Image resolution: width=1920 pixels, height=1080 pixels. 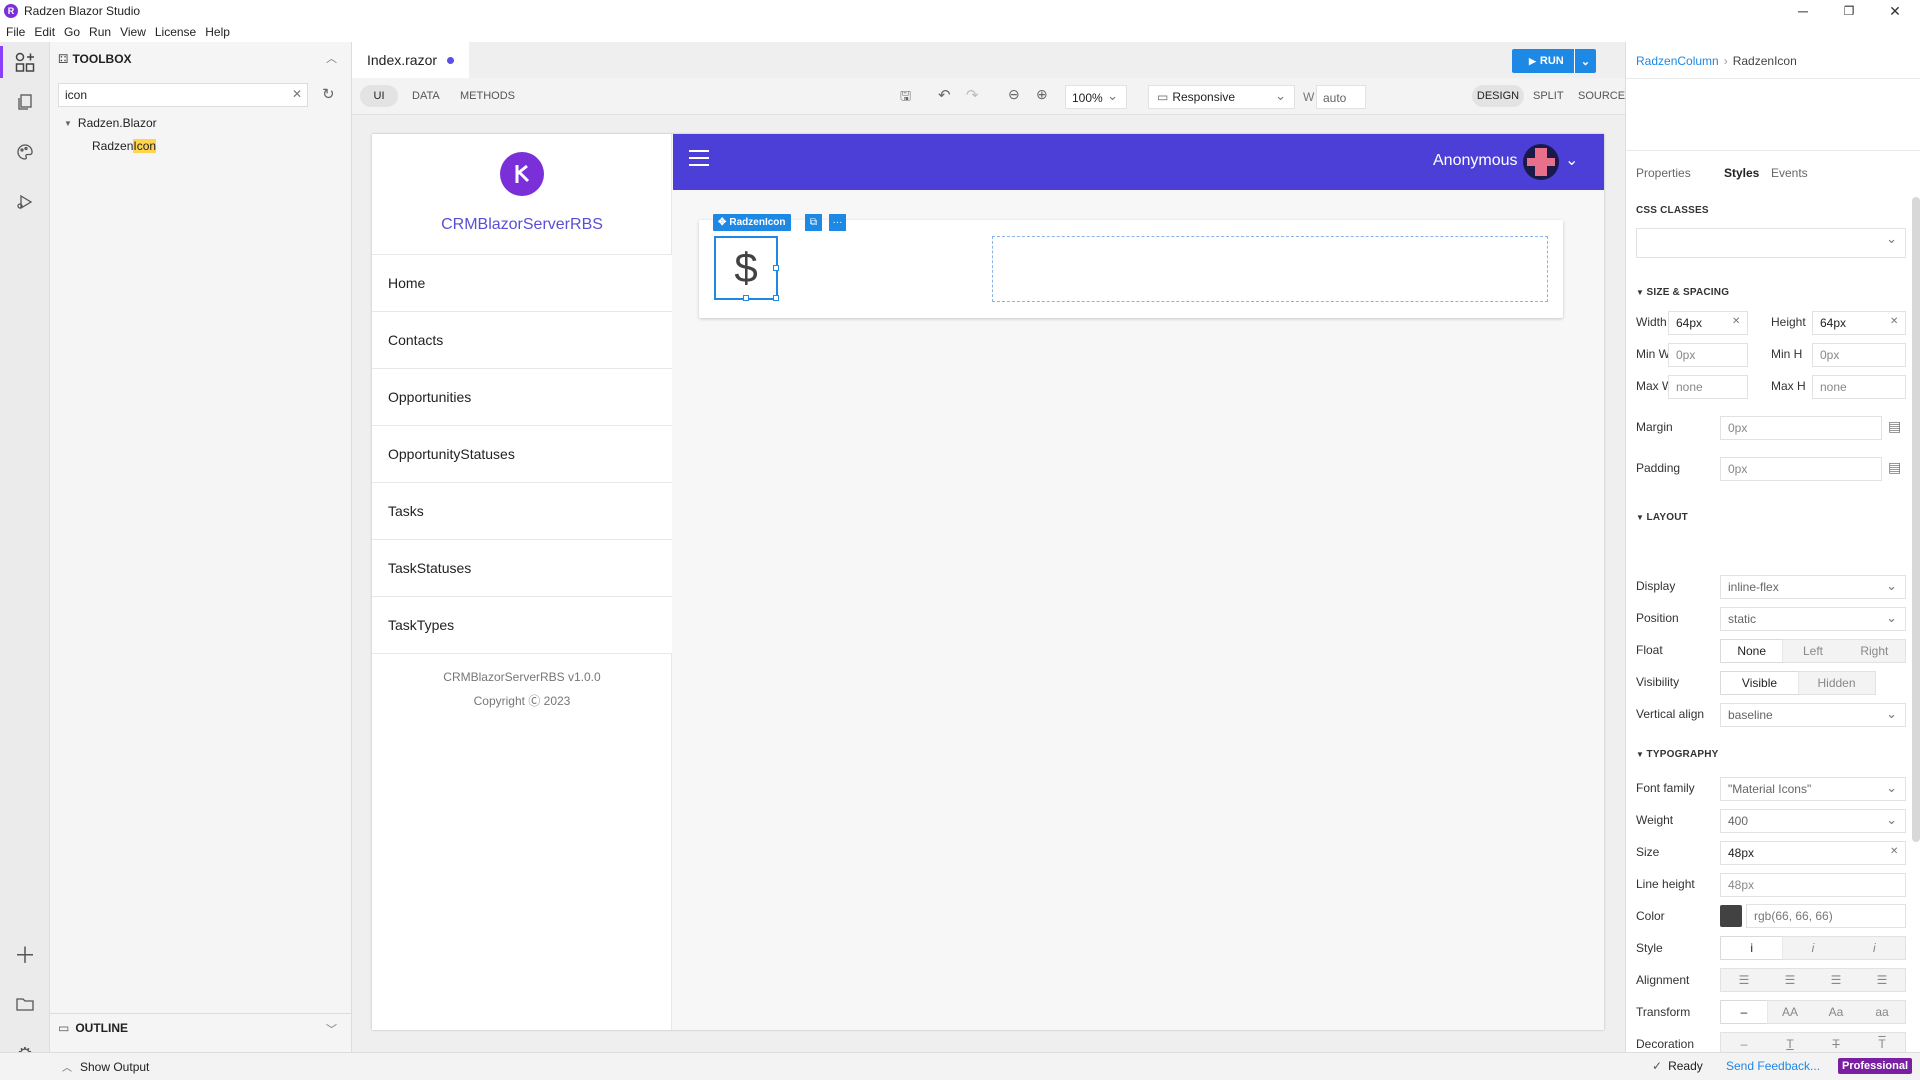 What do you see at coordinates (1874, 651) in the screenshot?
I see `float-right-option: Right` at bounding box center [1874, 651].